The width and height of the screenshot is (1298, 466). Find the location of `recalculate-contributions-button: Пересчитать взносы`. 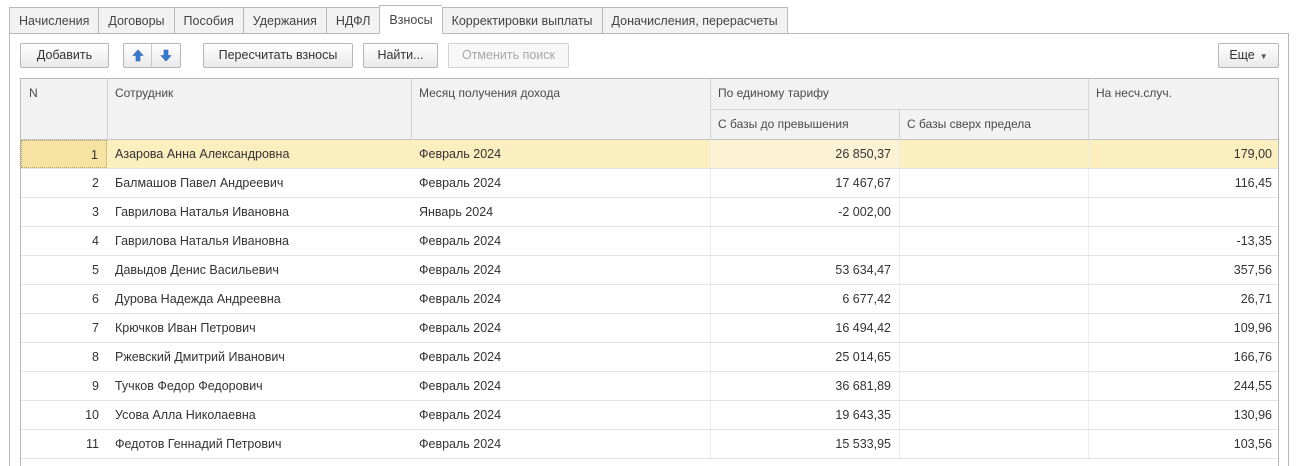

recalculate-contributions-button: Пересчитать взносы is located at coordinates (278, 55).